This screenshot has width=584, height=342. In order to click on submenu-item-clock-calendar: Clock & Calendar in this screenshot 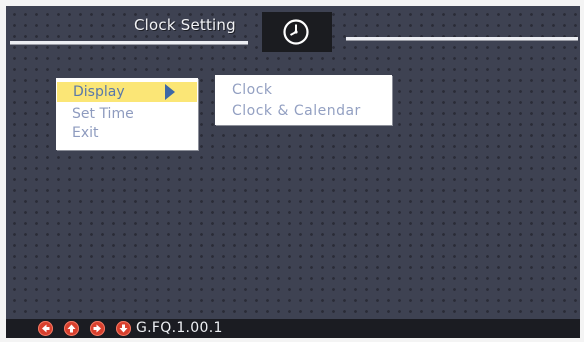, I will do `click(296, 111)`.